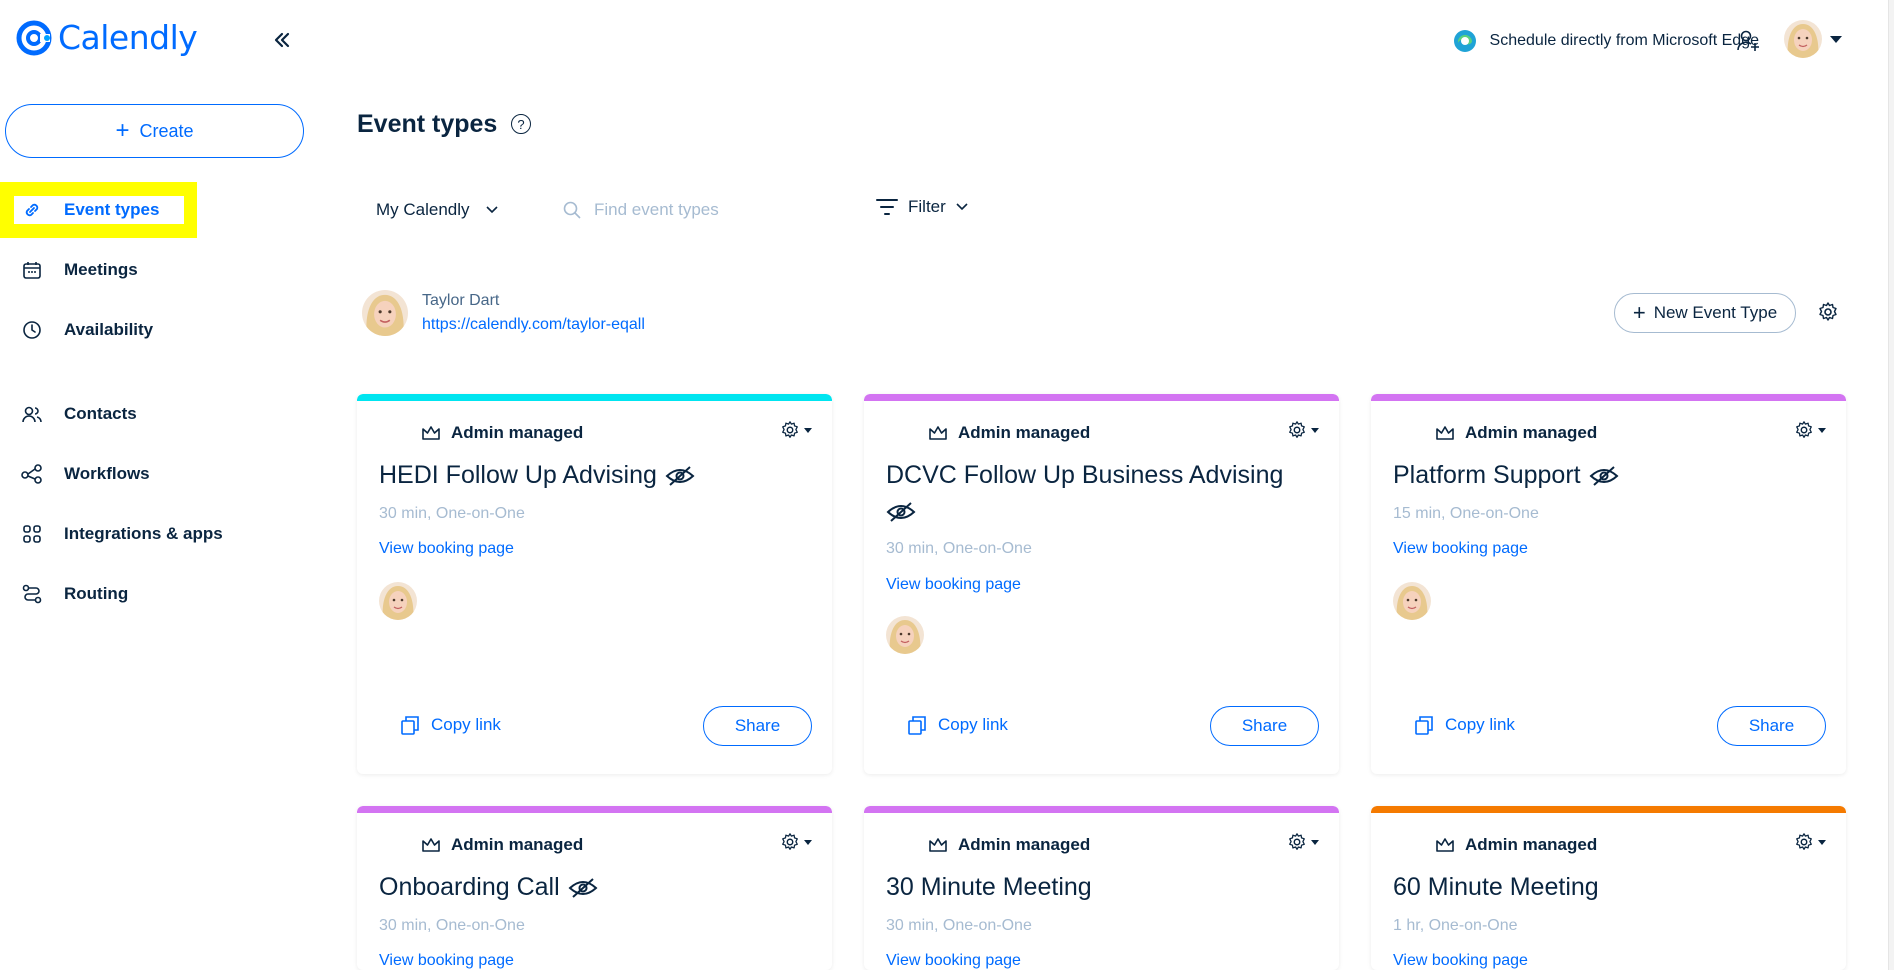  I want to click on sidebar-item-integrations: Integrations & apps, so click(121, 534).